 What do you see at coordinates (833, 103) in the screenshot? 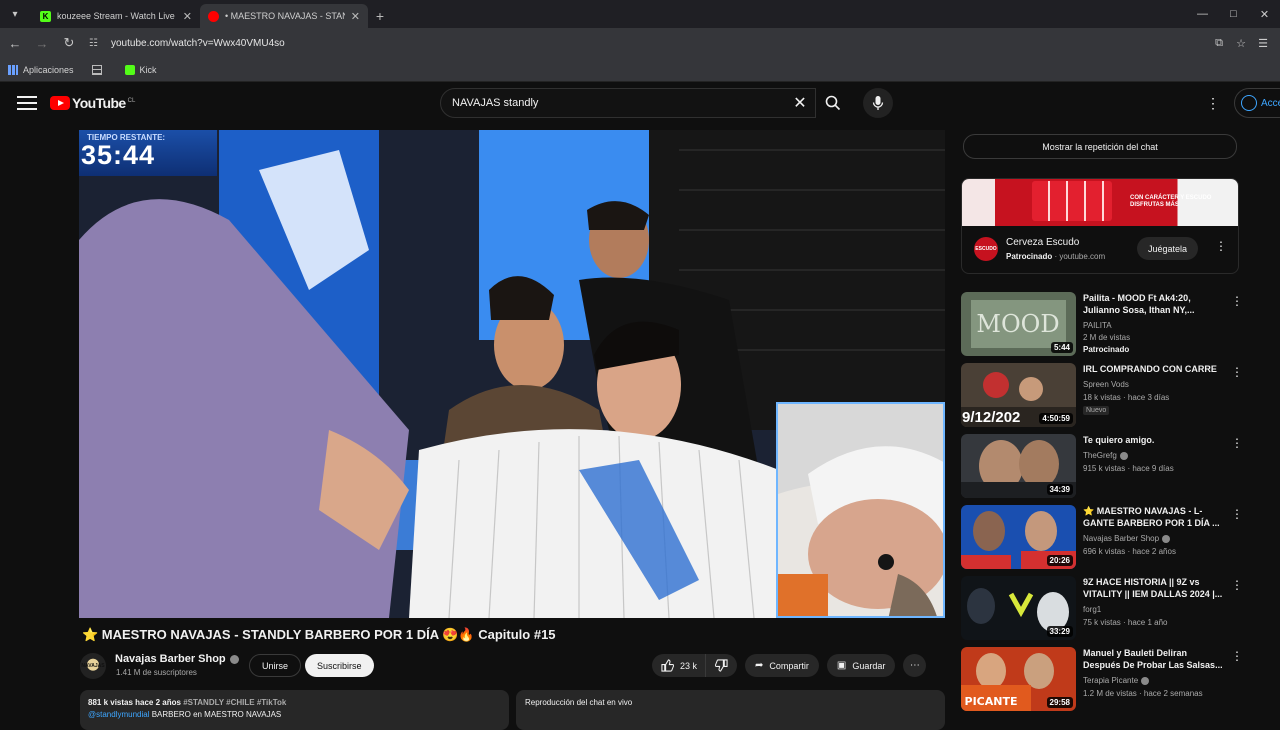
I see `search-button` at bounding box center [833, 103].